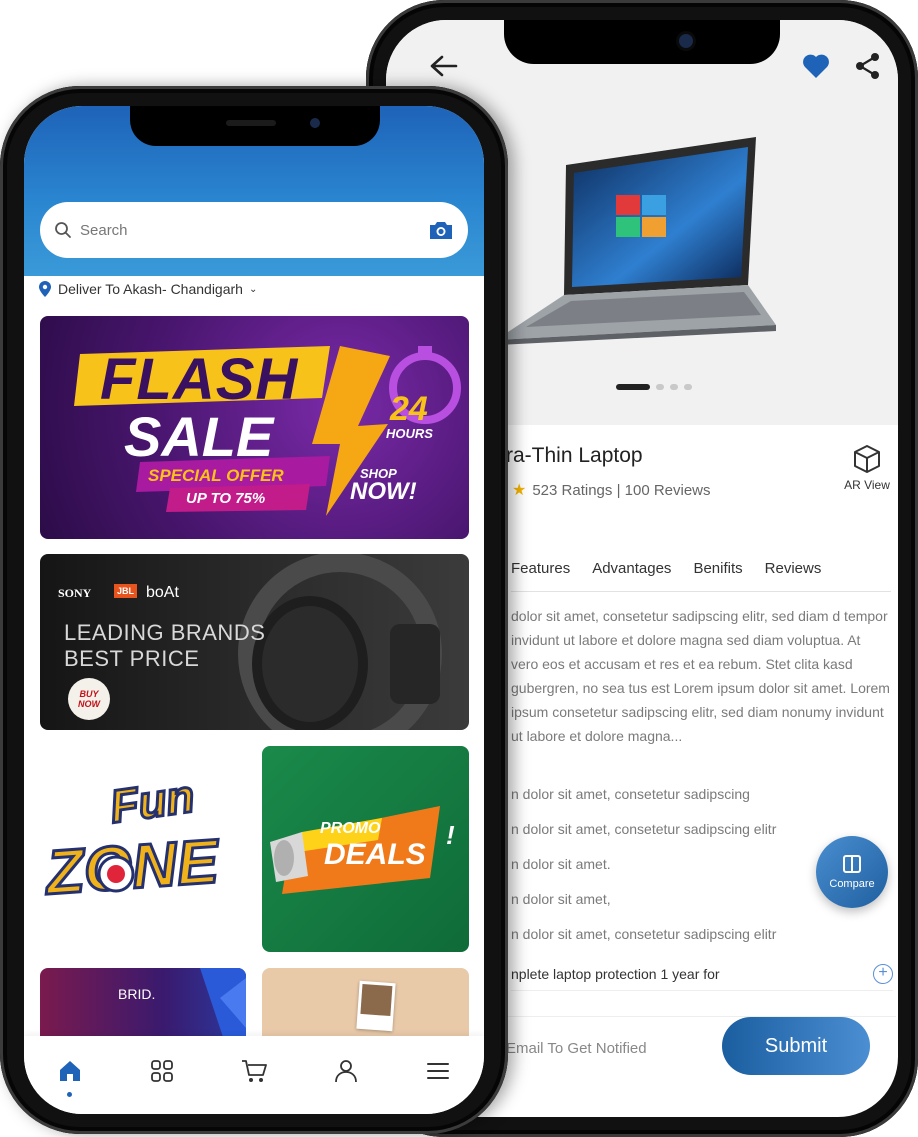  I want to click on promo-text: PROMO, so click(350, 828).